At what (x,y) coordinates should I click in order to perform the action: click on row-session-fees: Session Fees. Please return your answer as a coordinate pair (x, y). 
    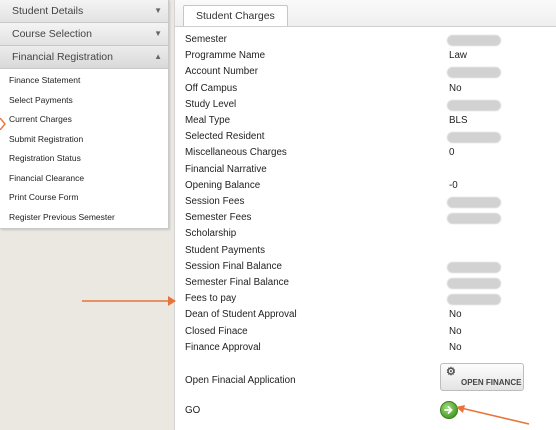
    Looking at the image, I should click on (370, 202).